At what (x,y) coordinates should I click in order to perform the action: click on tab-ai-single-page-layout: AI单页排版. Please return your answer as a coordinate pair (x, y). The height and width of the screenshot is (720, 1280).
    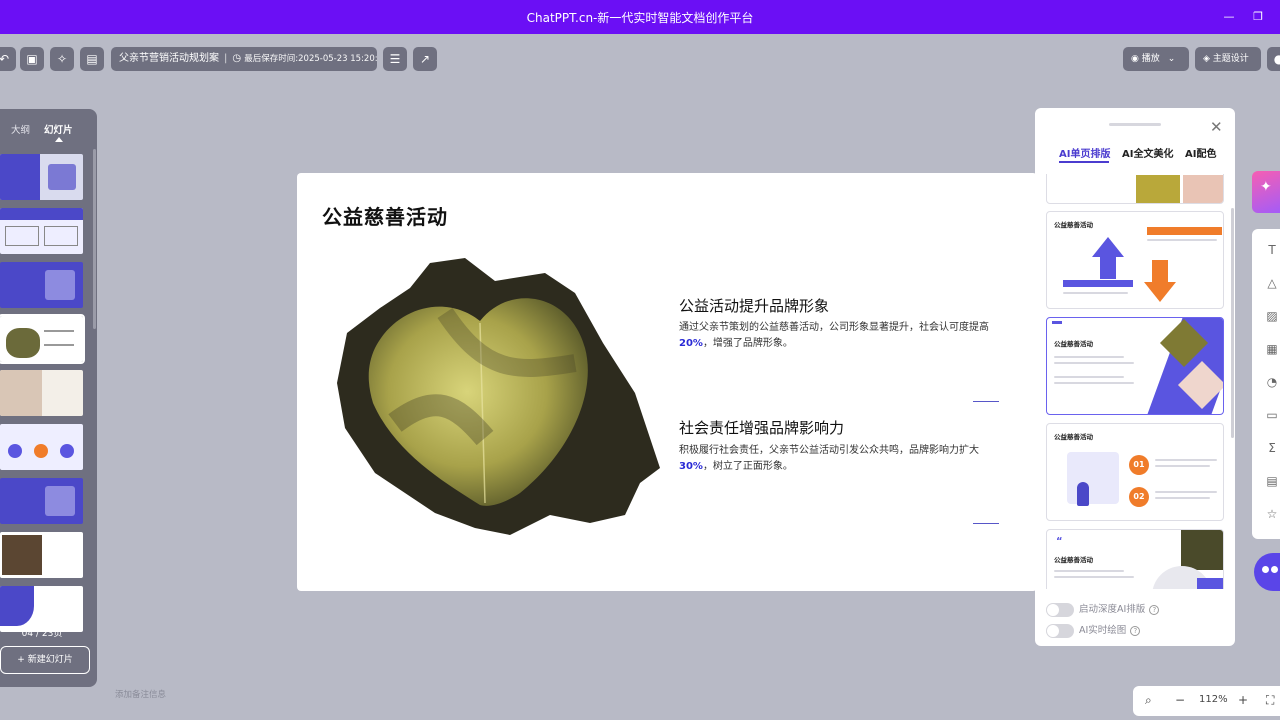
    Looking at the image, I should click on (1084, 152).